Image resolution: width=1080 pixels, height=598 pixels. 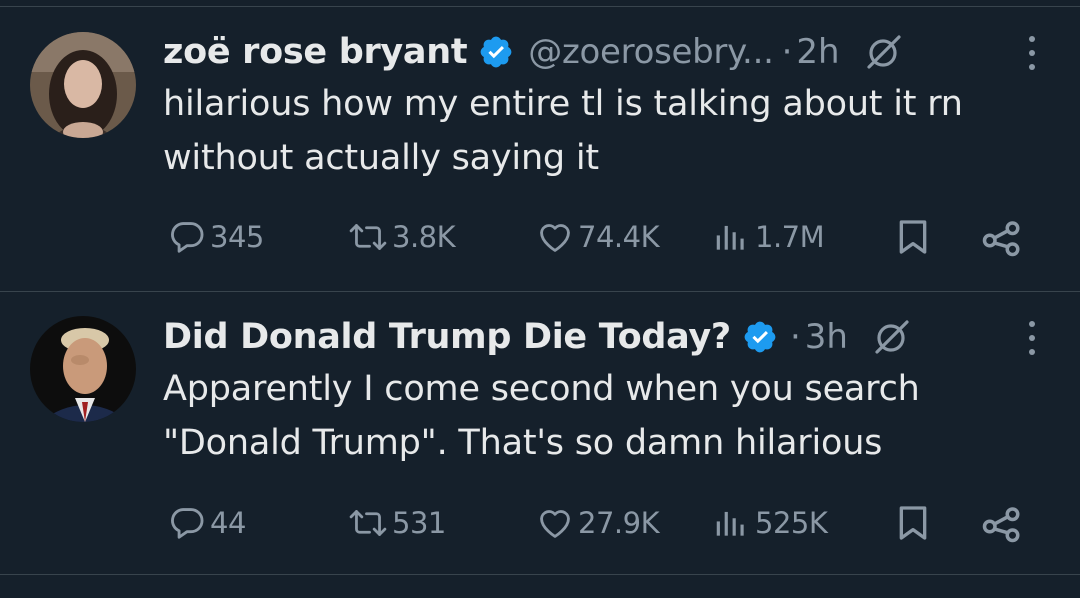 I want to click on like-count: 74.4K, so click(x=619, y=237).